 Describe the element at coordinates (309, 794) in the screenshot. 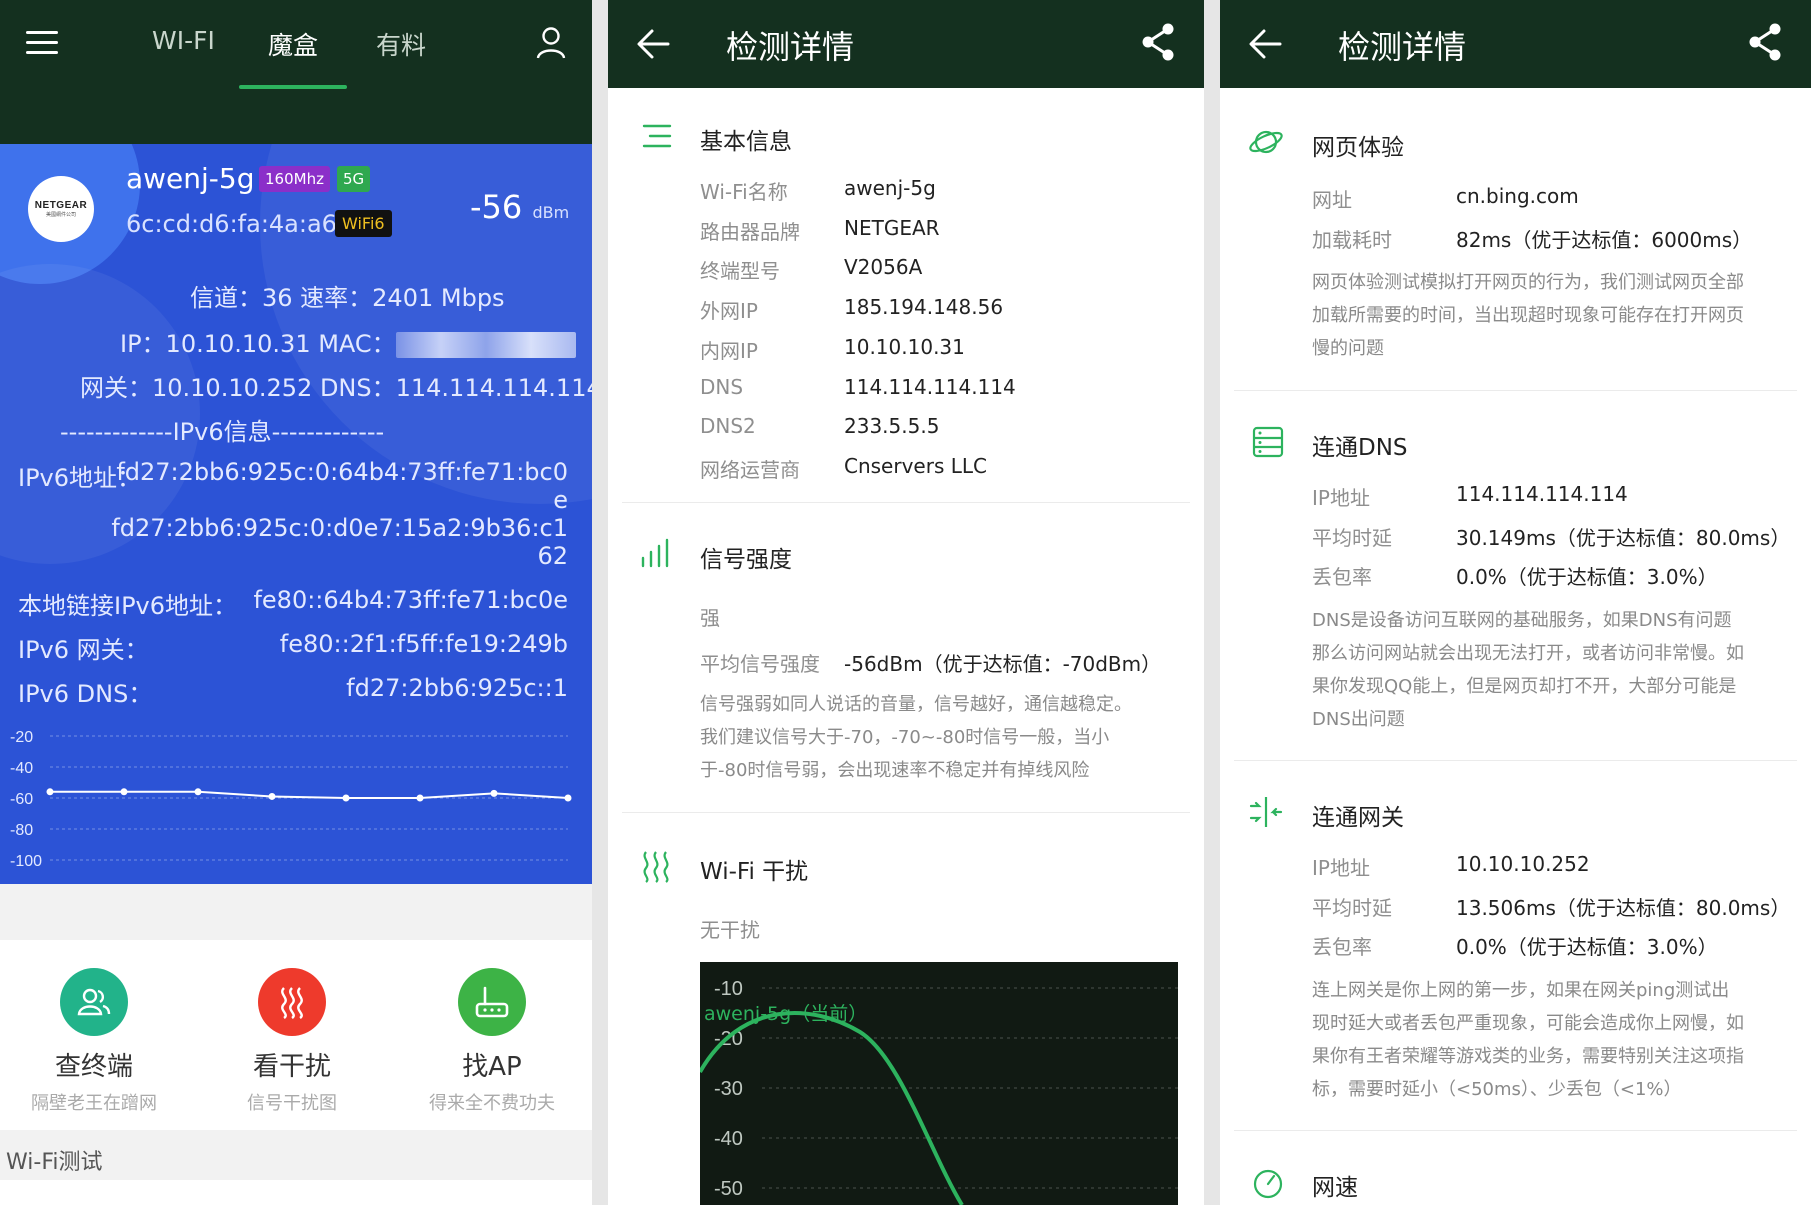

I see `signal-series-line` at that location.